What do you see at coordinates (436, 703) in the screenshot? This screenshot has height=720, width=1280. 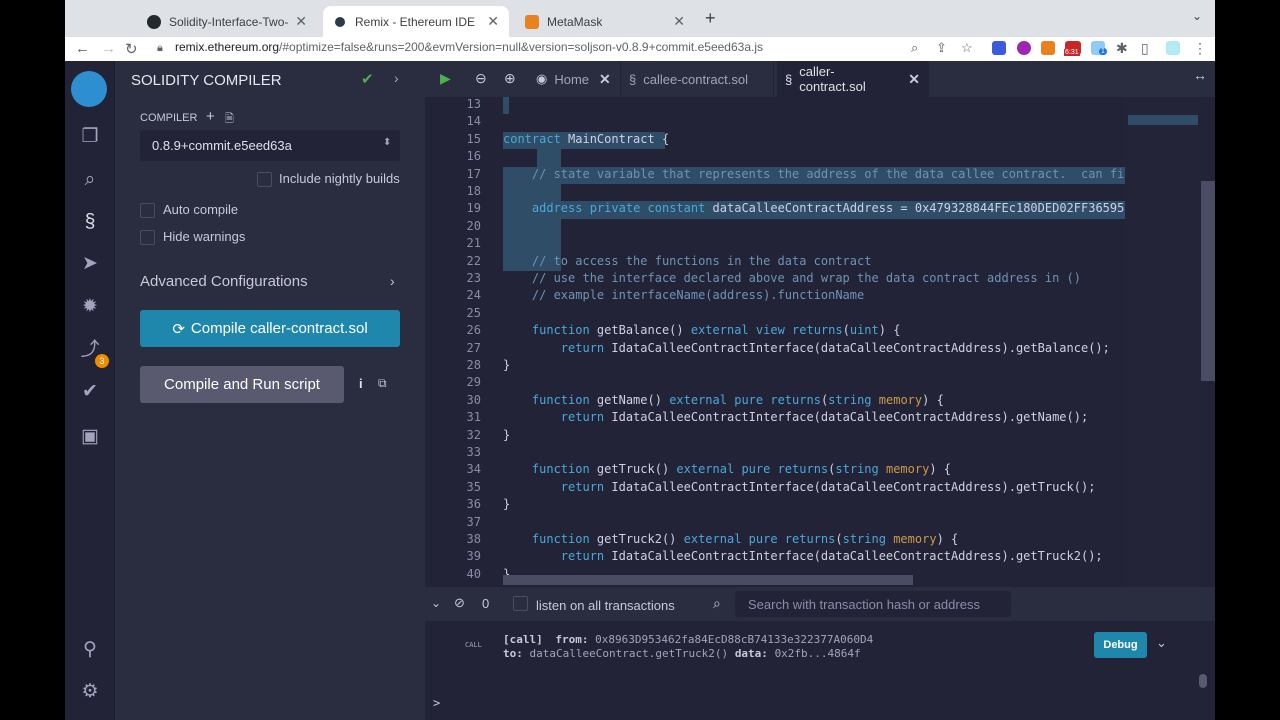 I see `terminal-prompt: >` at bounding box center [436, 703].